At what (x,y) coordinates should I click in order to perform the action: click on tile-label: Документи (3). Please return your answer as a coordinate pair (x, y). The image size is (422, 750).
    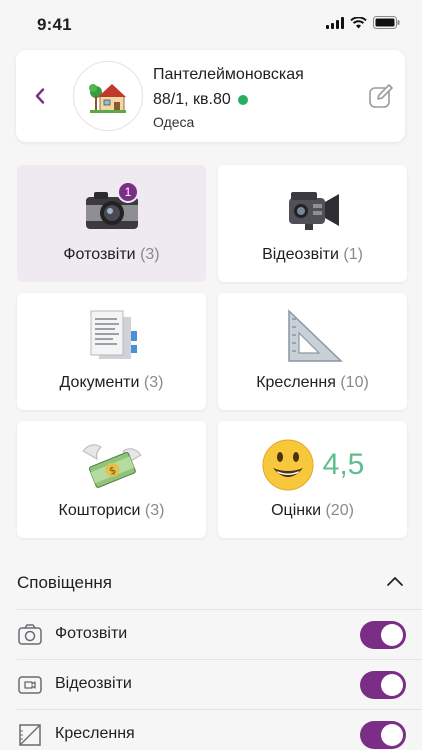
    Looking at the image, I should click on (111, 382).